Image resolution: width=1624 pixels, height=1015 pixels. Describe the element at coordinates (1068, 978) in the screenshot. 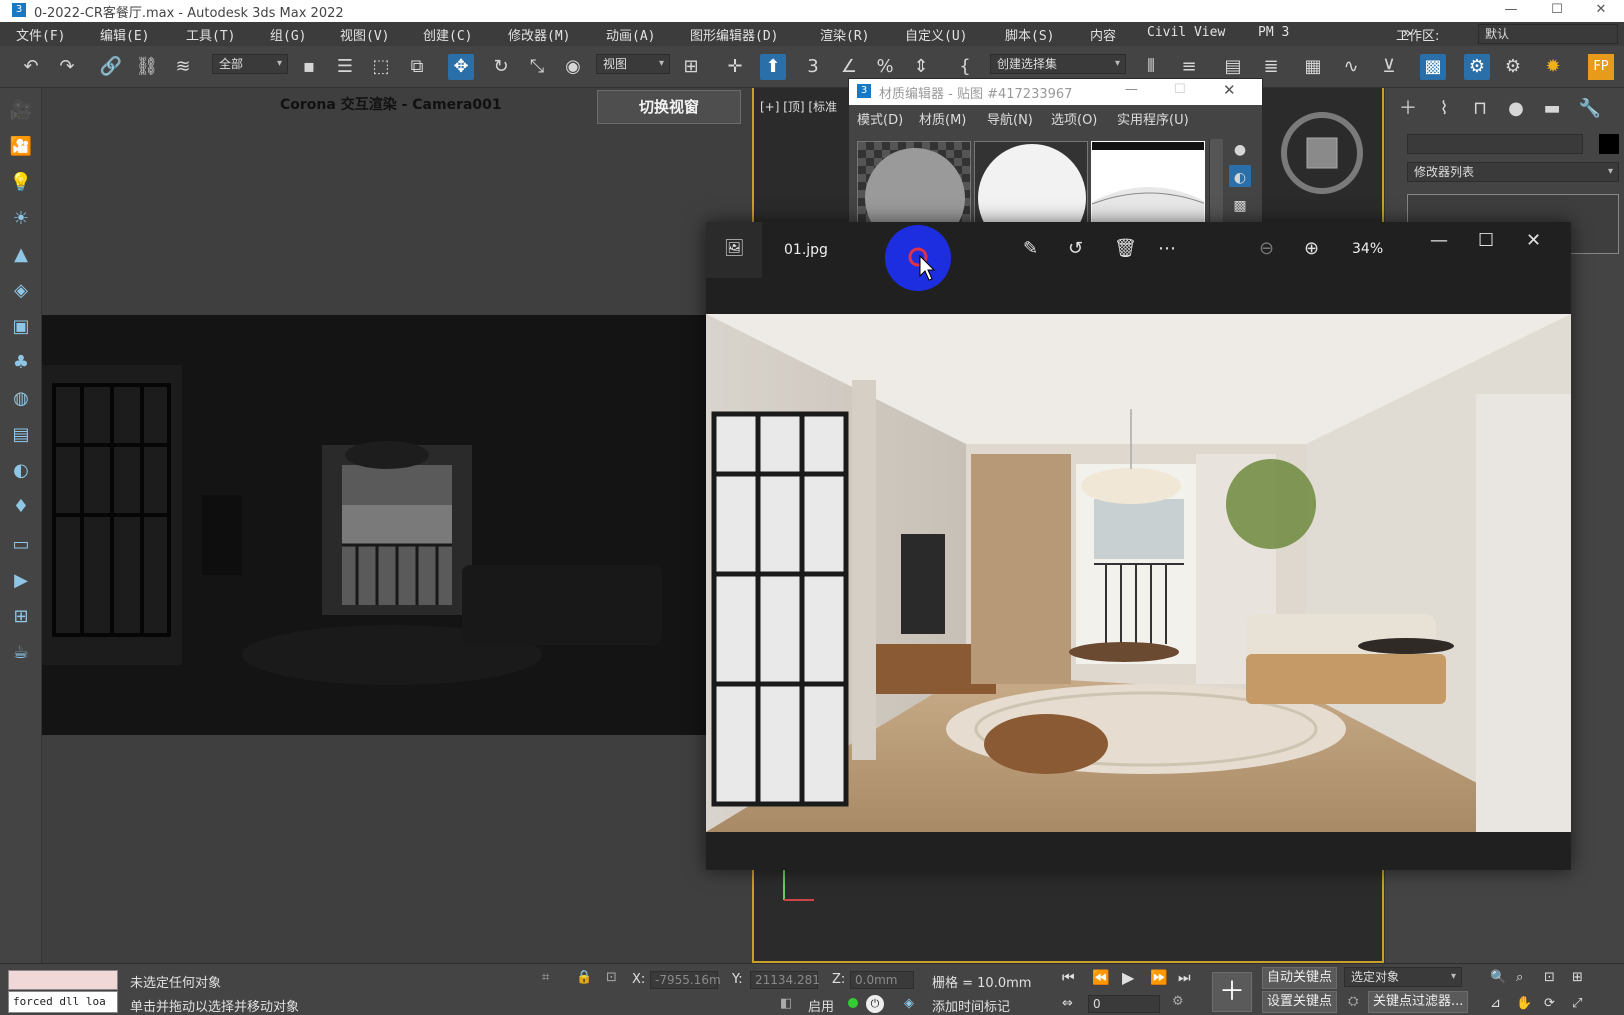

I see `go-to-start-icon: ⏮` at that location.